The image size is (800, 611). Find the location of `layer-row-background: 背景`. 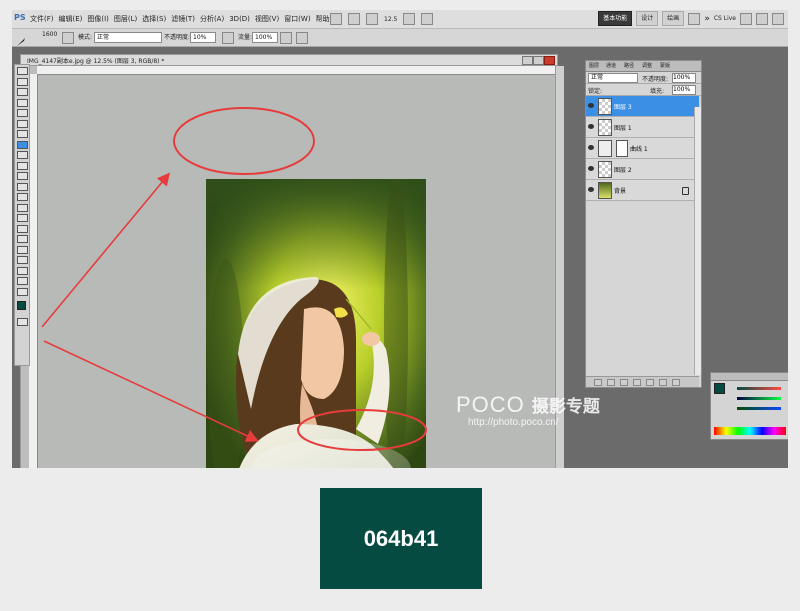

layer-row-background: 背景 is located at coordinates (642, 190).